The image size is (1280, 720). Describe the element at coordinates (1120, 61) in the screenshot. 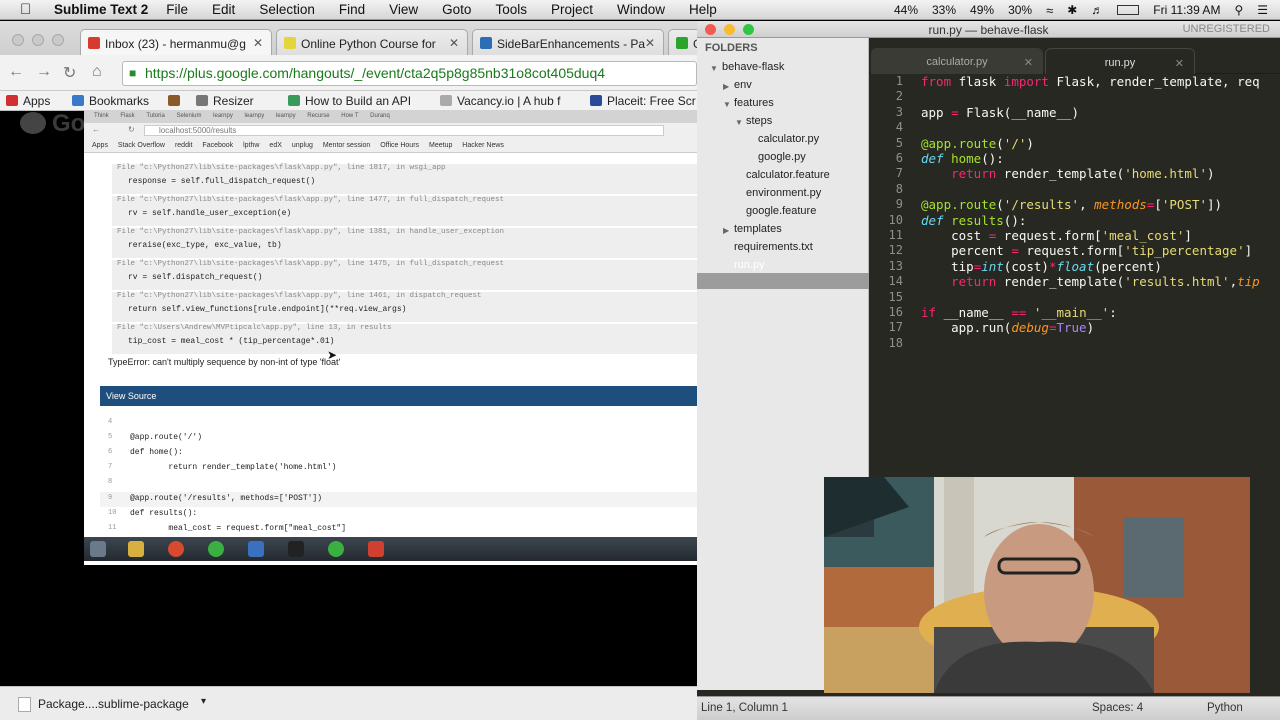

I see `tab-run-py: run.py ✕` at that location.